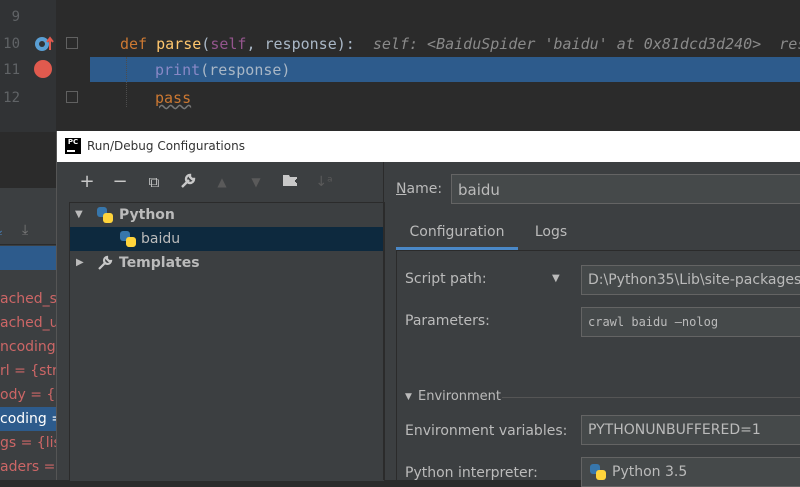 This screenshot has width=800, height=487. What do you see at coordinates (457, 232) in the screenshot?
I see `tab-configuration: Configuration` at bounding box center [457, 232].